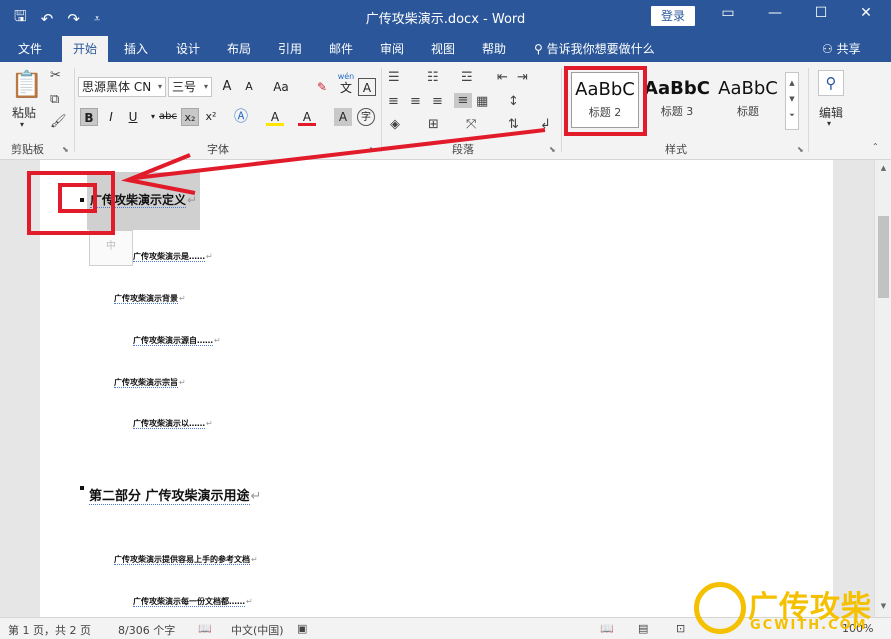  I want to click on show-hide-marks-icon: ↲, so click(545, 124).